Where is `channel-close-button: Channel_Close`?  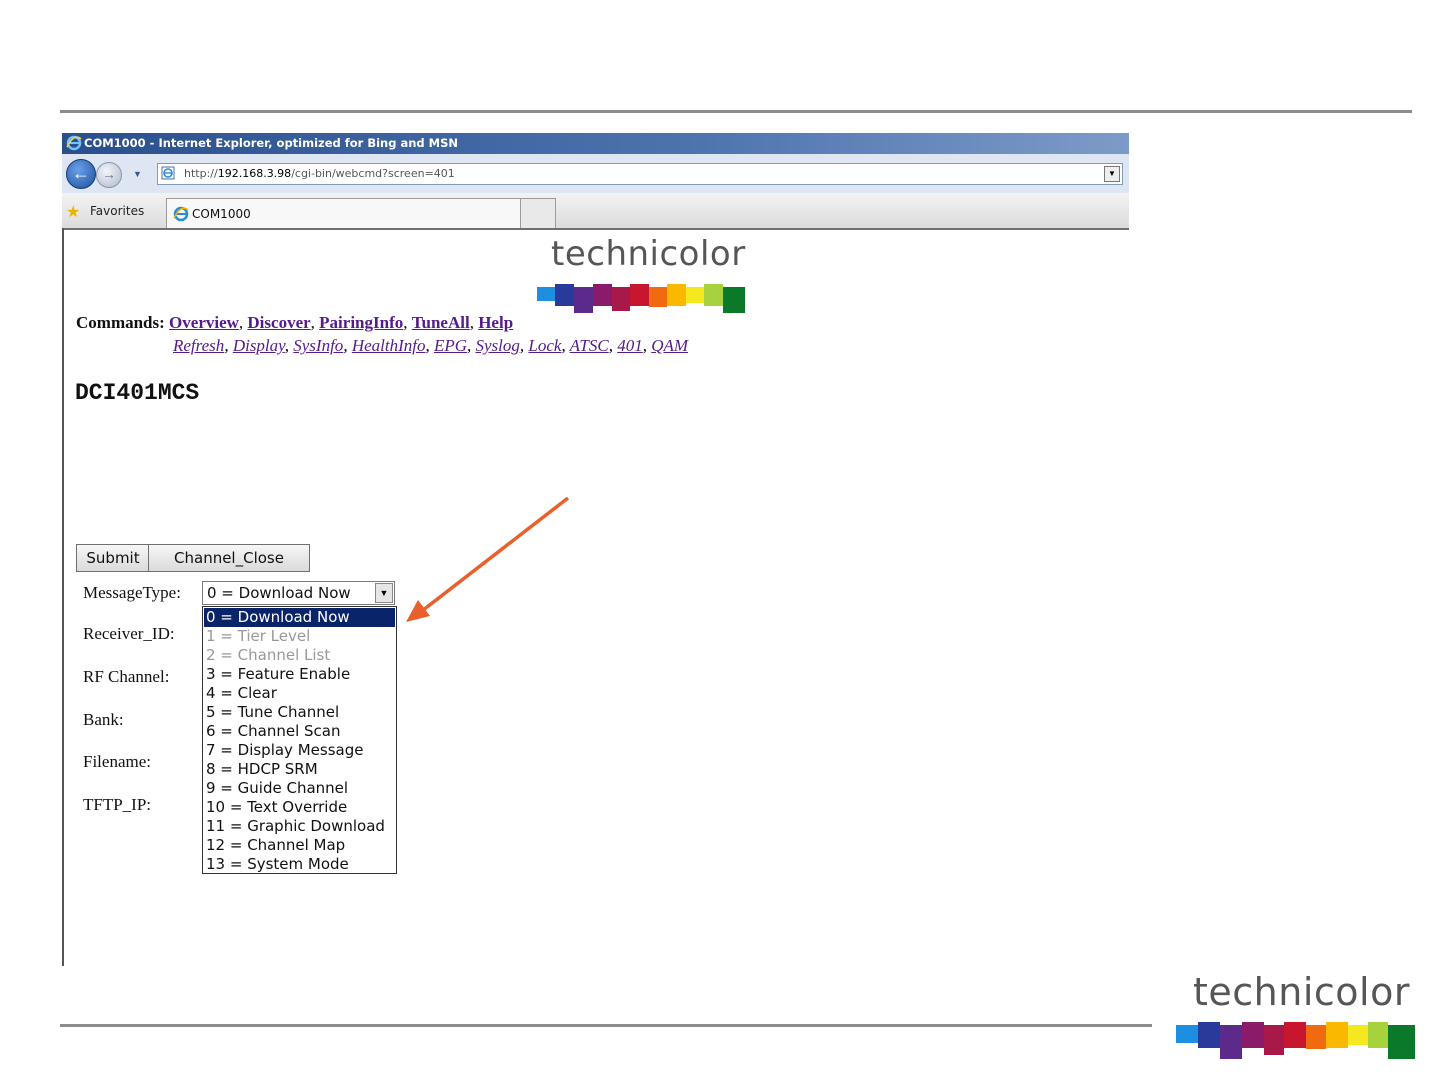 channel-close-button: Channel_Close is located at coordinates (229, 558).